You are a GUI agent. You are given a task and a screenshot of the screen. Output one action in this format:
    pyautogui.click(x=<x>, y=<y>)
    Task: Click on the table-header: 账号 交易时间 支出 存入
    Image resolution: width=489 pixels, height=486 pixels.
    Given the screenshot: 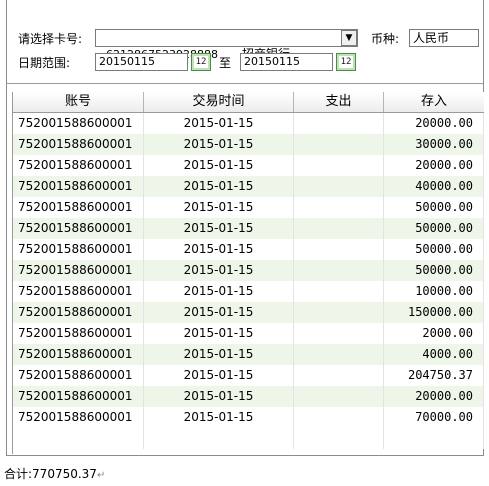 What is the action you would take?
    pyautogui.click(x=248, y=102)
    